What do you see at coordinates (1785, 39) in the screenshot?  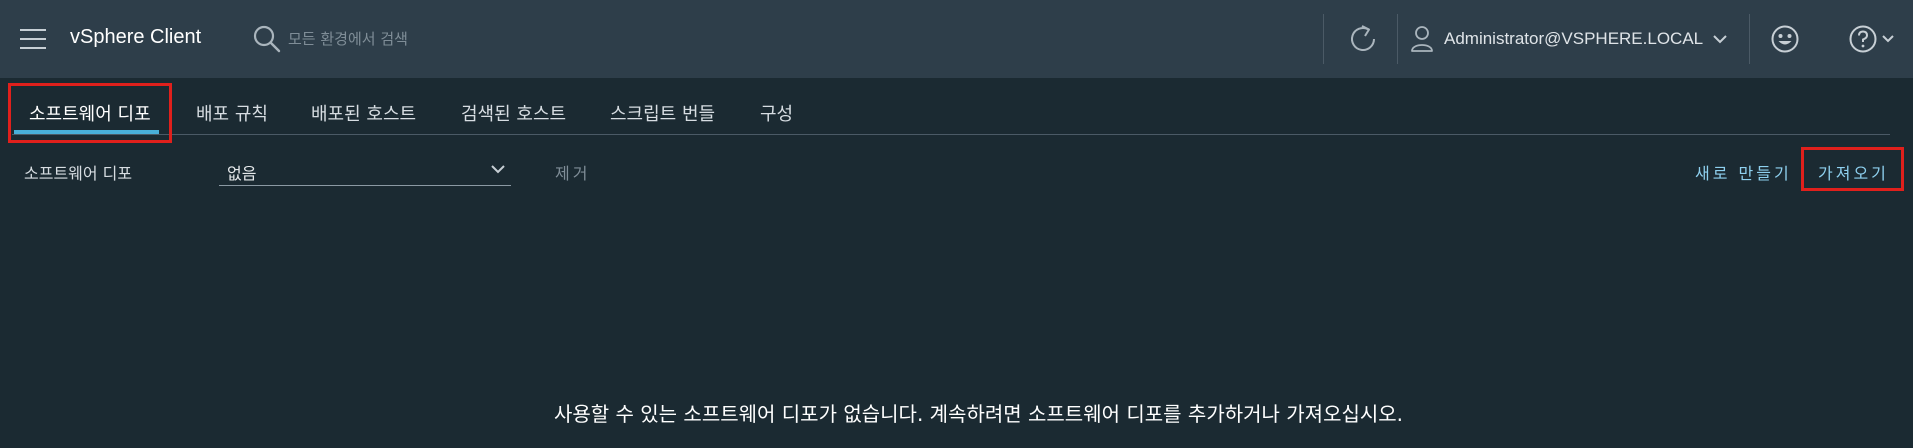 I see `smiley-icon` at bounding box center [1785, 39].